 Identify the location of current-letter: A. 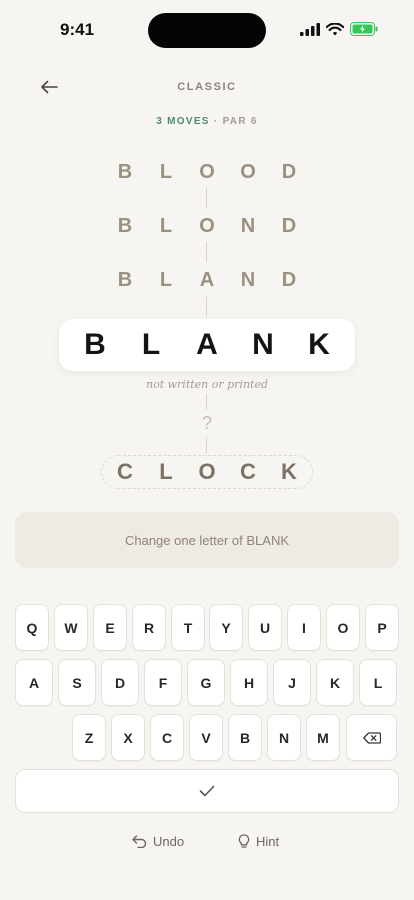
(207, 344).